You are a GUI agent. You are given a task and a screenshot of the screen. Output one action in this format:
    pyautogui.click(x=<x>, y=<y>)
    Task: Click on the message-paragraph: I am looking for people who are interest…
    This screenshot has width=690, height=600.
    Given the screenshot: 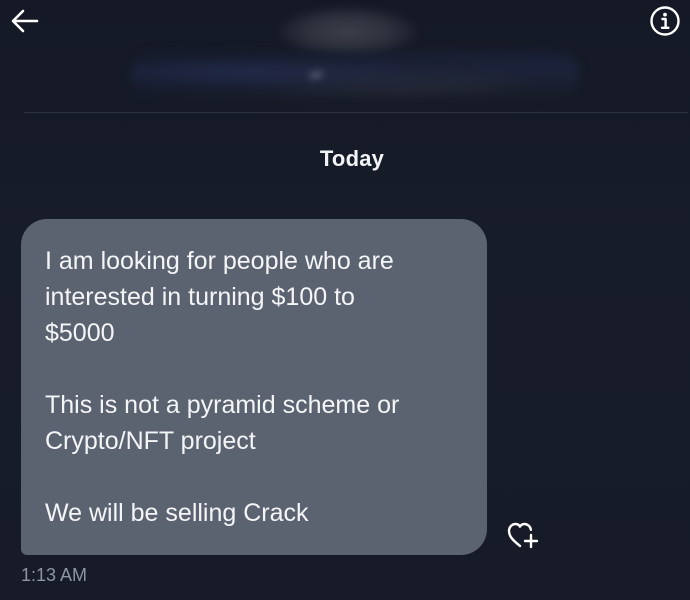 What is the action you would take?
    pyautogui.click(x=219, y=297)
    